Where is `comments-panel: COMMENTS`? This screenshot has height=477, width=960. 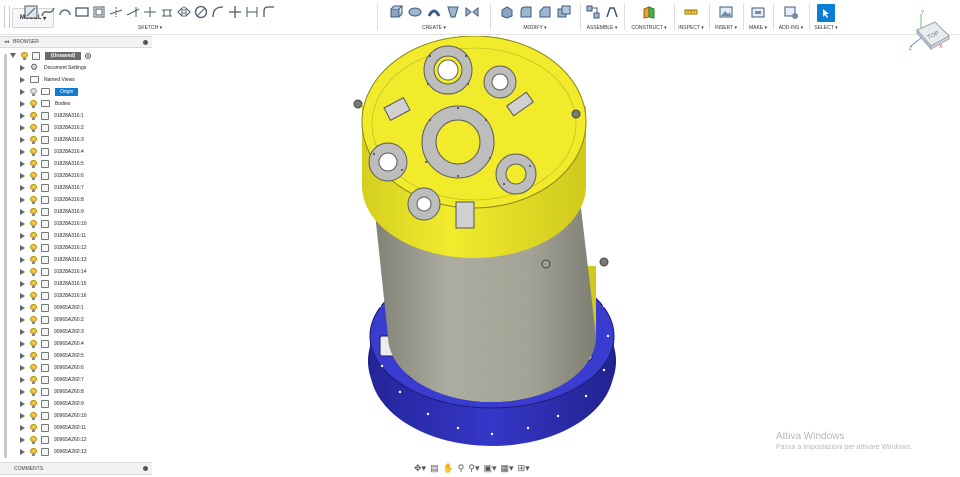
comments-panel: COMMENTS is located at coordinates (76, 468).